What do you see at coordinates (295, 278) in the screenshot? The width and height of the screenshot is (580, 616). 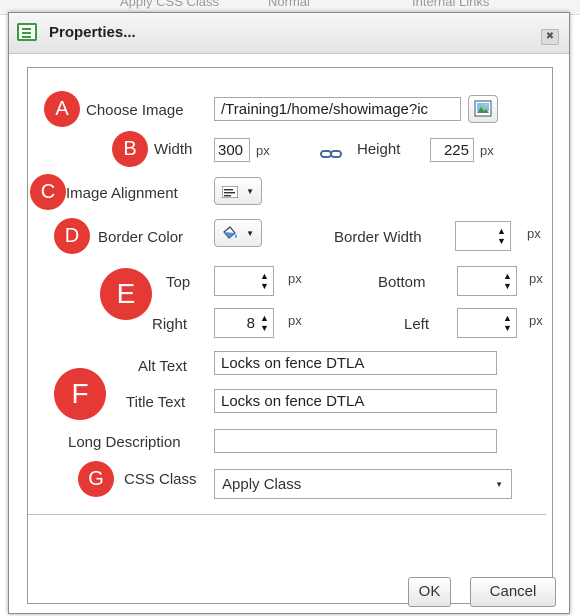 I see `top-unit: px` at bounding box center [295, 278].